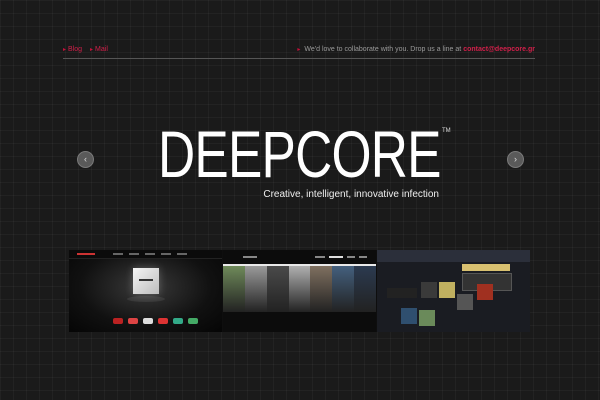  What do you see at coordinates (85, 49) in the screenshot?
I see `top-nav: ▸ Blog ▸ Mail` at bounding box center [85, 49].